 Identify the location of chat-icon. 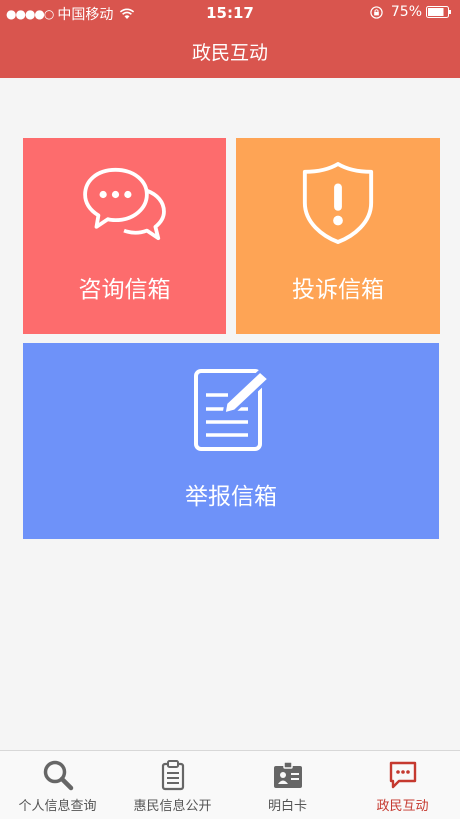
(402, 775).